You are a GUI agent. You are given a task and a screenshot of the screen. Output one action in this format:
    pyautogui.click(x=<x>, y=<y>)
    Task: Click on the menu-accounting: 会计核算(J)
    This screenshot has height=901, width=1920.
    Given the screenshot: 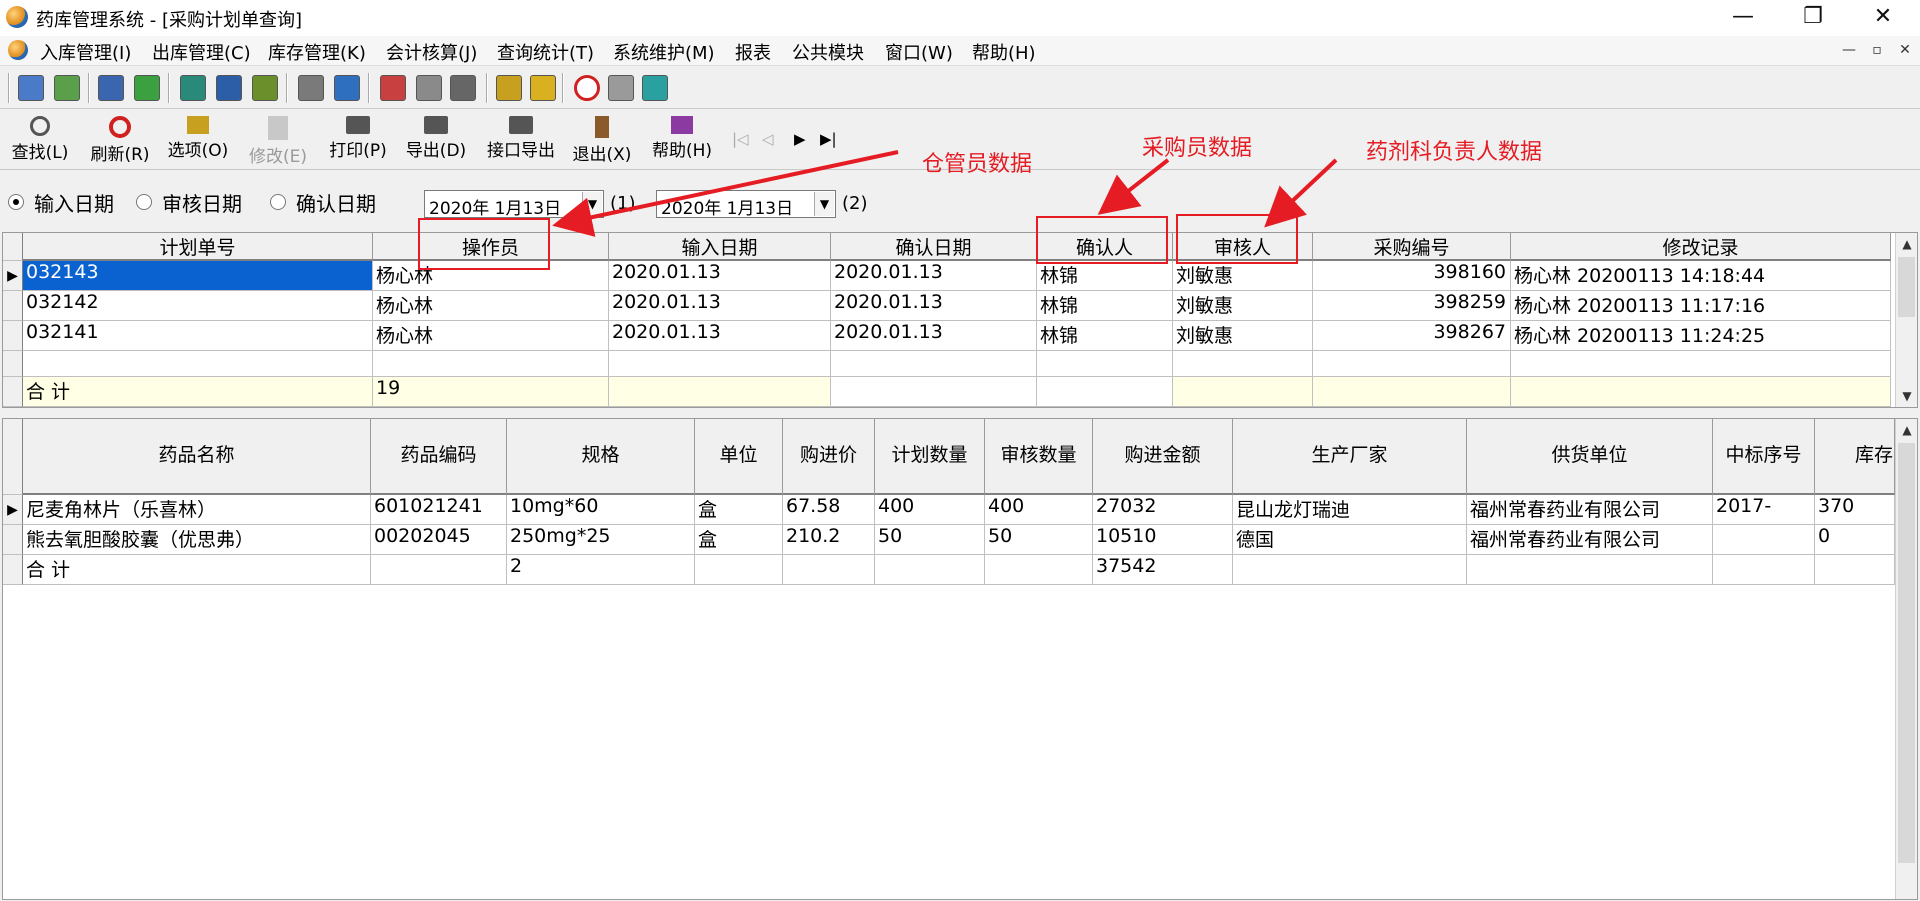 What is the action you would take?
    pyautogui.click(x=431, y=52)
    